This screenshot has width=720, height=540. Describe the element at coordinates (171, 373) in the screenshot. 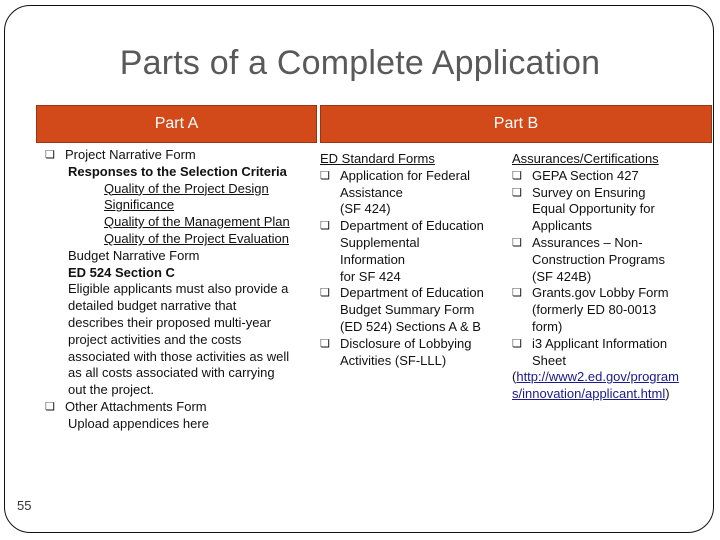

I see `budget-text-line: as all costs associated with carrying` at that location.